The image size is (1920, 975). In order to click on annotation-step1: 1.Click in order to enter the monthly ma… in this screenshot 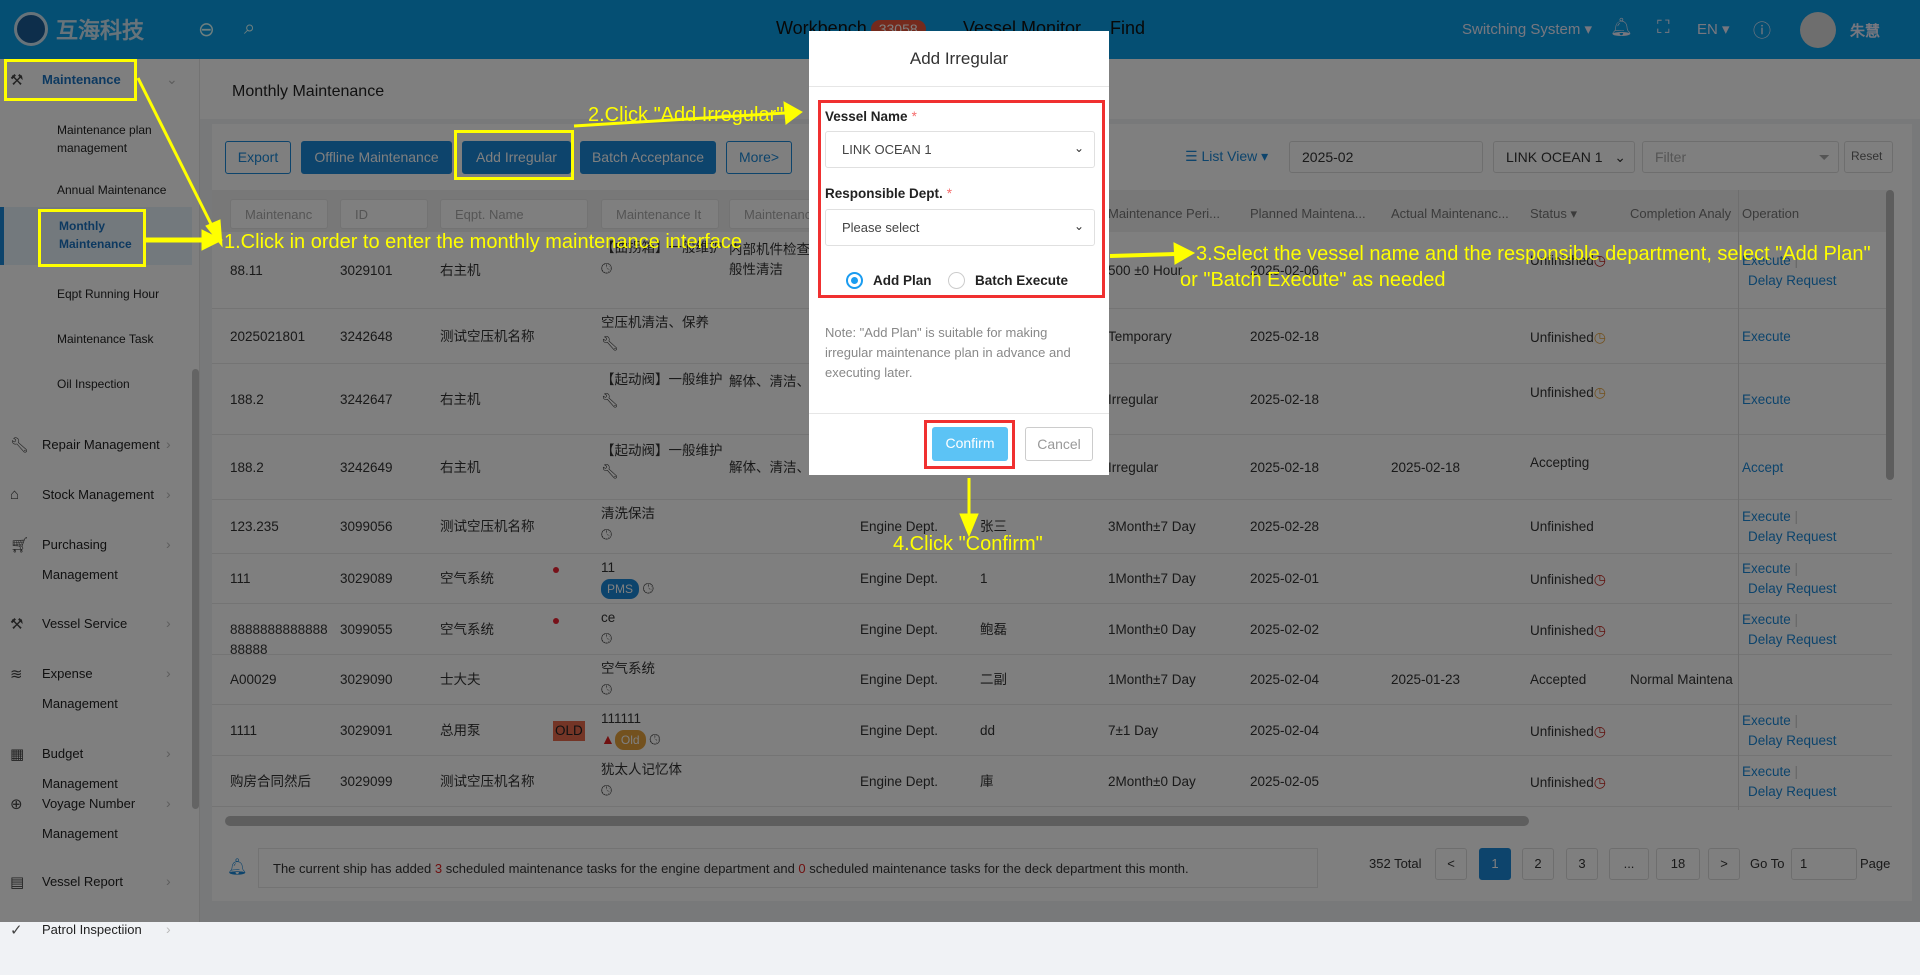, I will do `click(483, 242)`.